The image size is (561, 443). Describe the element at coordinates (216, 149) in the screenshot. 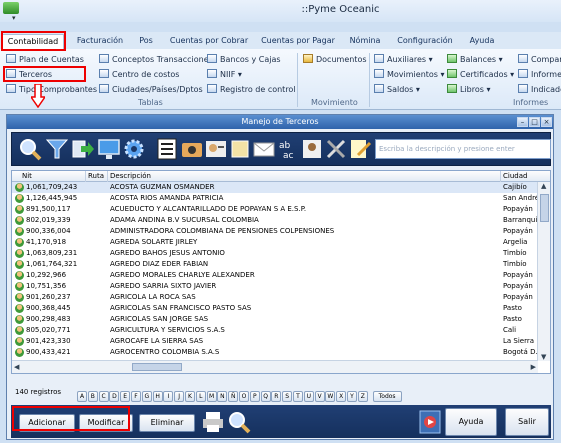

I see `user-card-icon` at that location.